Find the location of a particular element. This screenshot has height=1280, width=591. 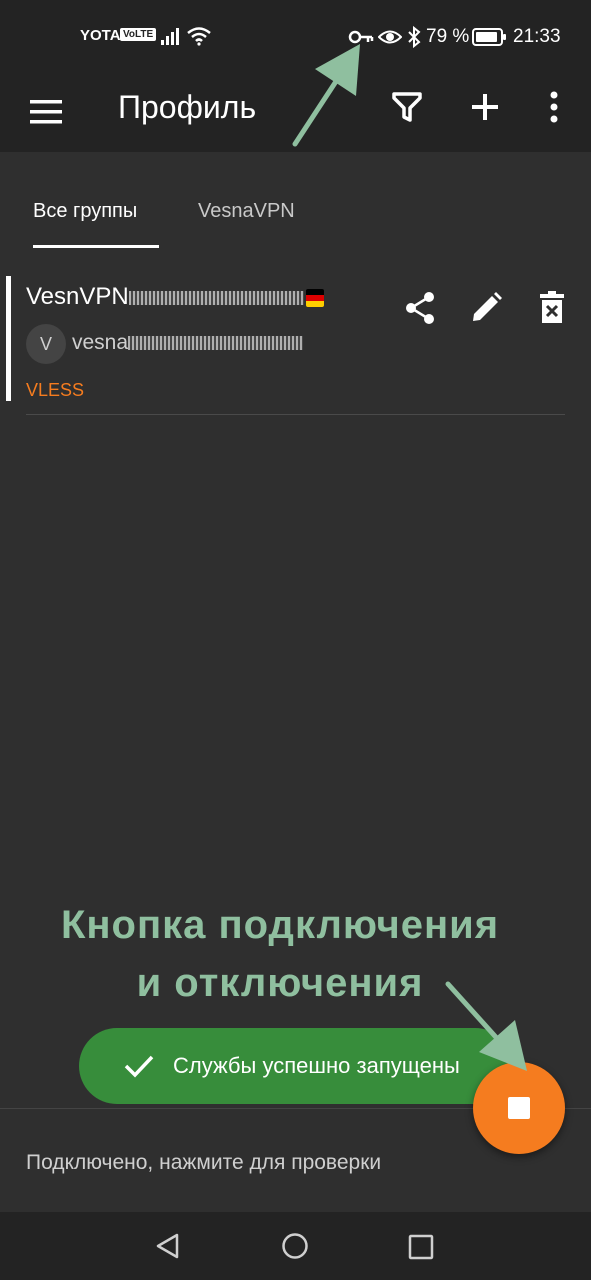

battery-percent: 79 % is located at coordinates (448, 36).